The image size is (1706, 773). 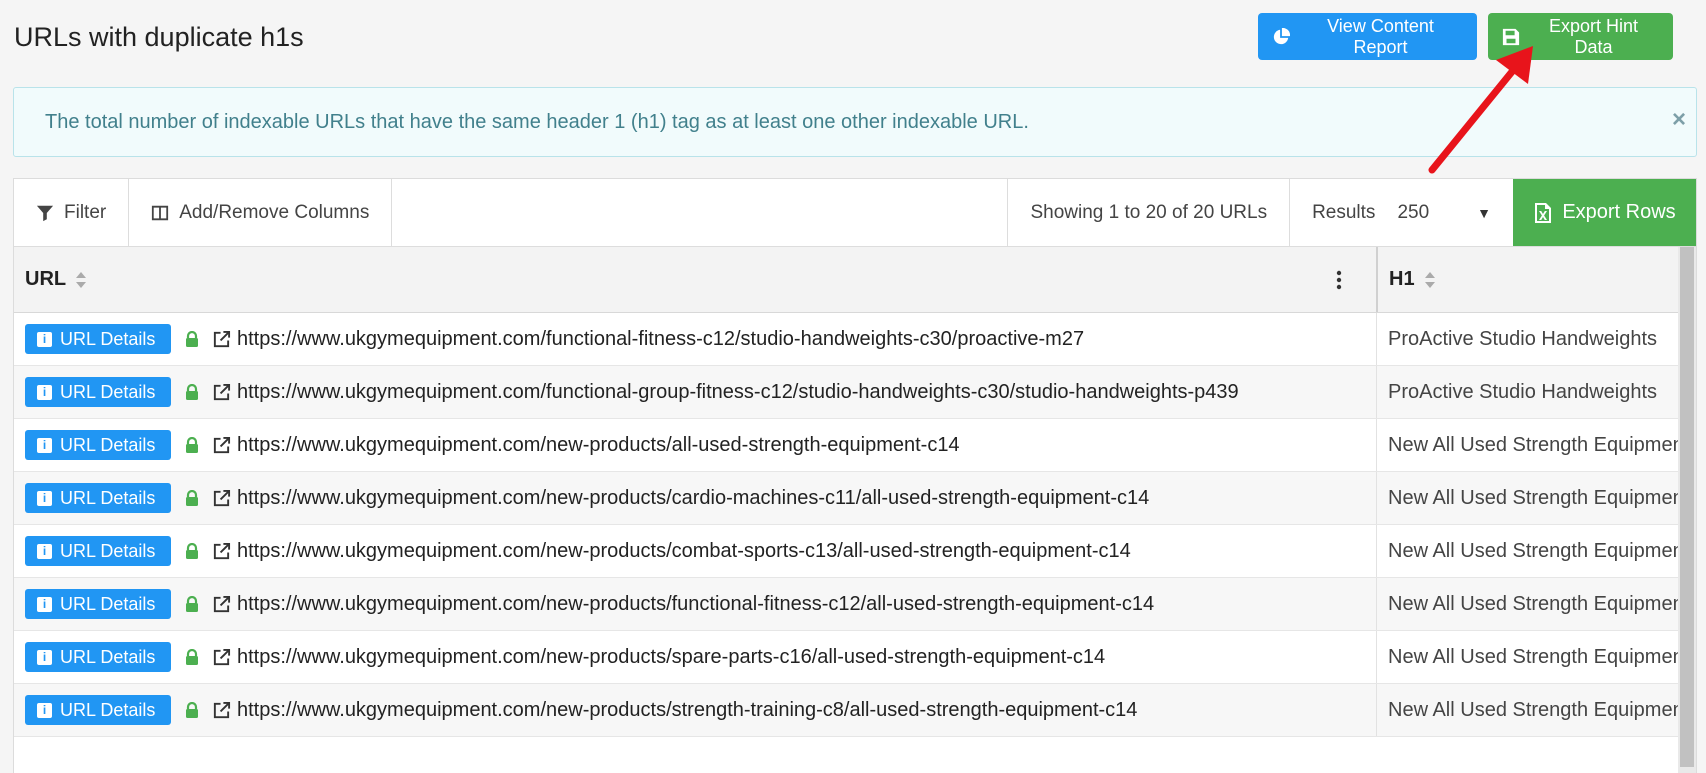 I want to click on floppy-disk-icon, so click(x=1511, y=36).